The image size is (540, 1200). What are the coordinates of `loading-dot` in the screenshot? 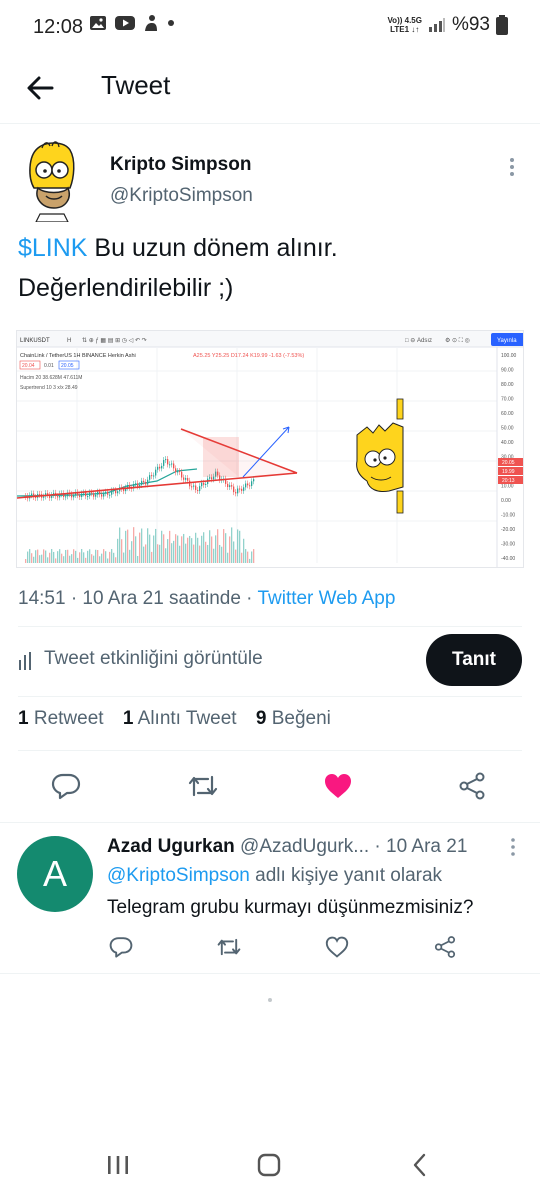 It's located at (270, 1000).